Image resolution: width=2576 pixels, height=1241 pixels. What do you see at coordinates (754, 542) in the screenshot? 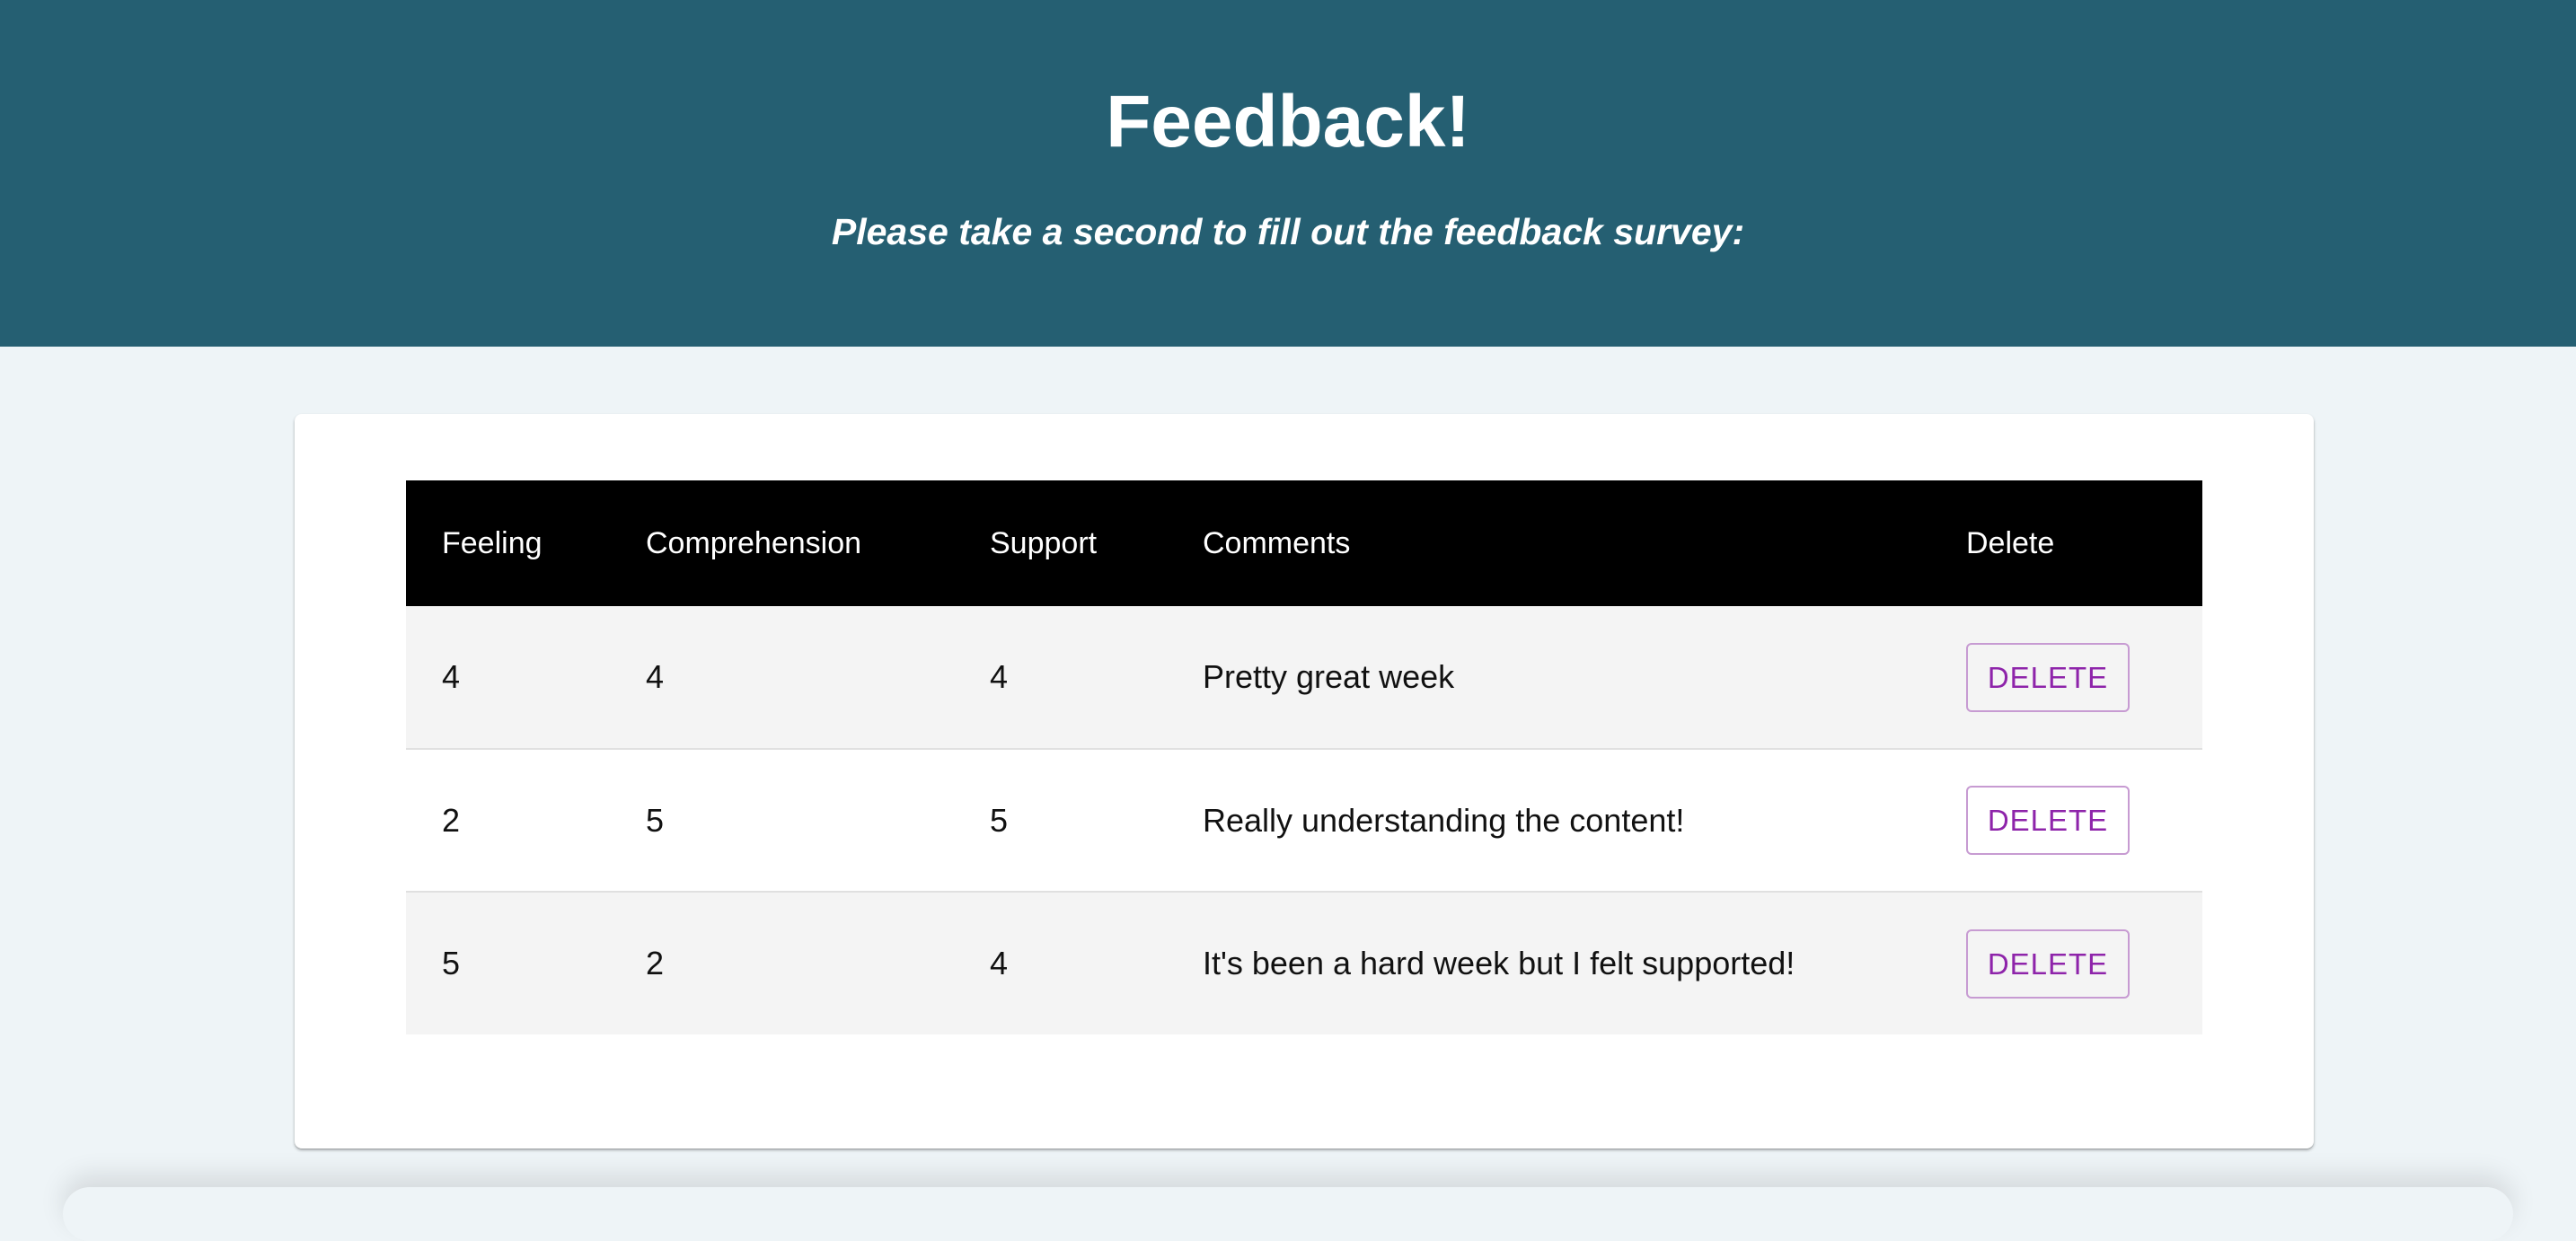
I see `column-header-comprehension: Comprehension` at bounding box center [754, 542].